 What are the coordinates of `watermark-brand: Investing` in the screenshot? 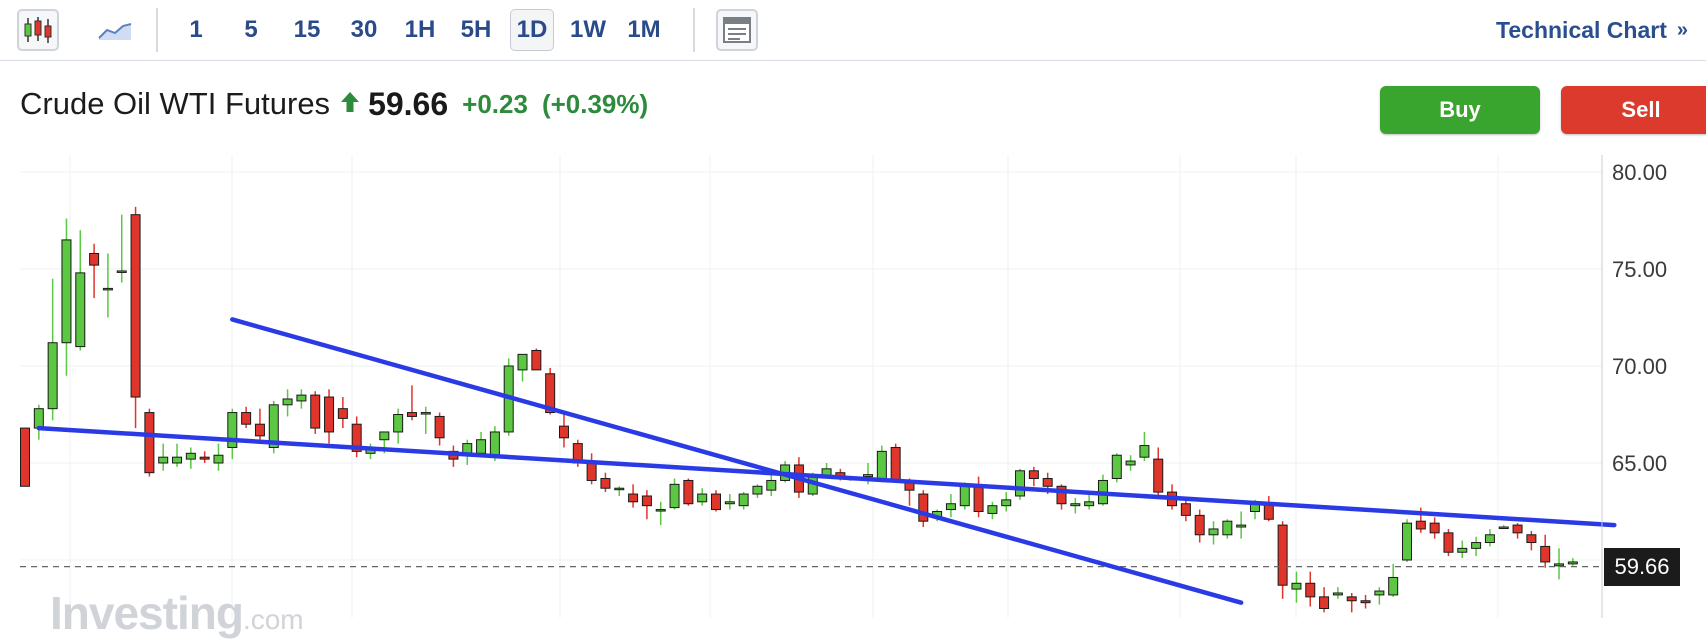 It's located at (147, 613).